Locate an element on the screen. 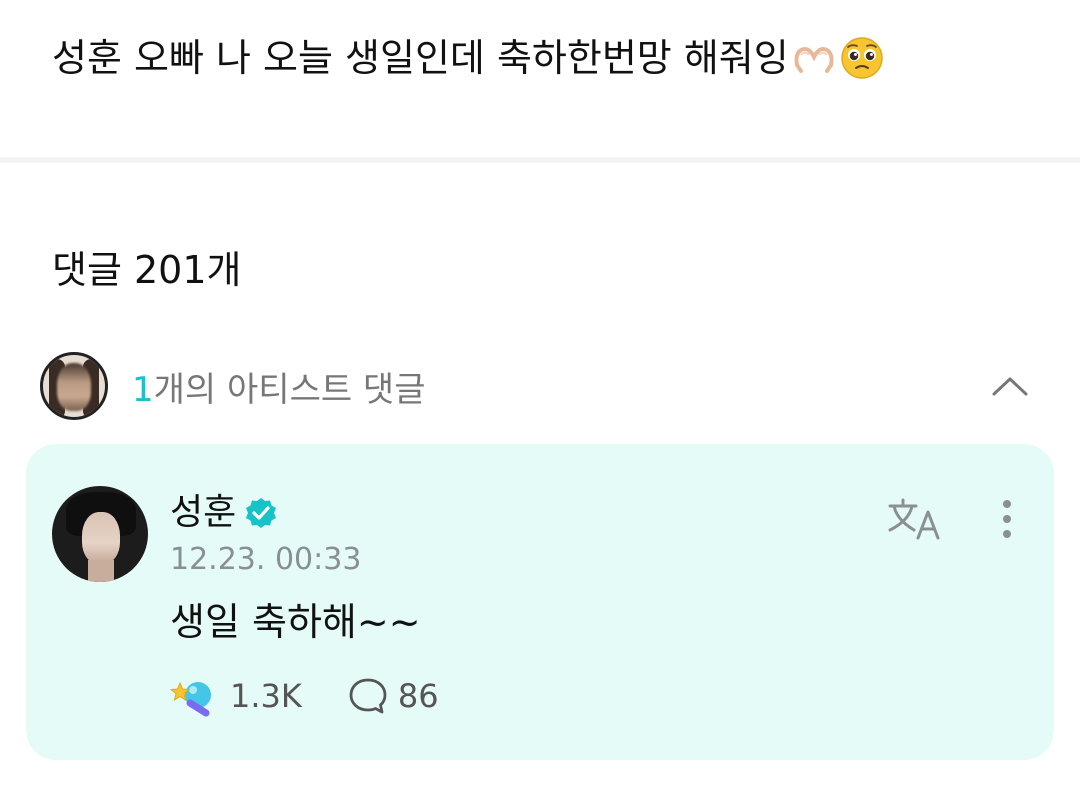  artist-avatar-thumbnail is located at coordinates (74, 386).